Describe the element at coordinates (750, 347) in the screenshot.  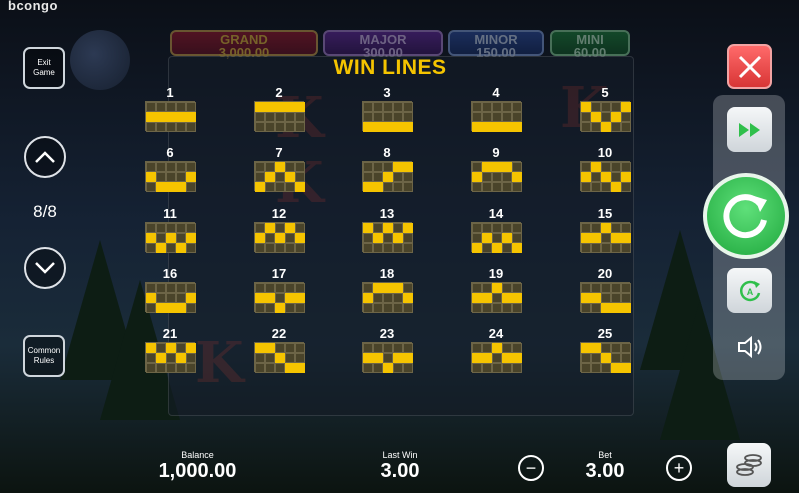
I see `sound-button` at that location.